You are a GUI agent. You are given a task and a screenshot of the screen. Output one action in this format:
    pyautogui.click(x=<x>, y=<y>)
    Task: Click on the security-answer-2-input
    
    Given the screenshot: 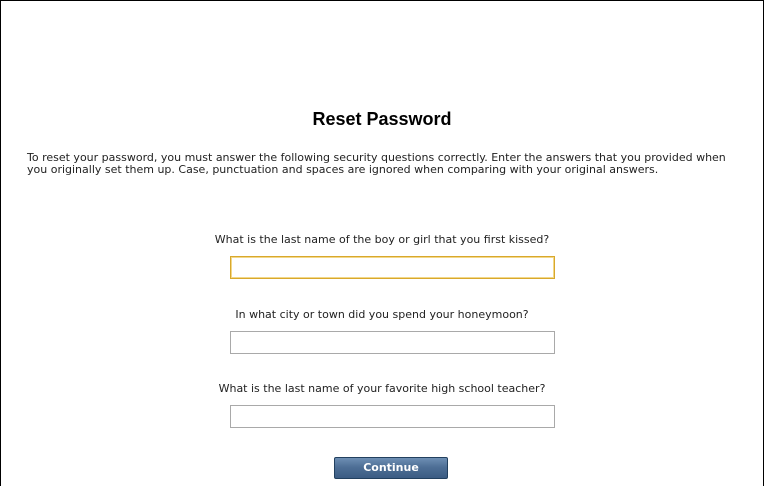 What is the action you would take?
    pyautogui.click(x=392, y=342)
    